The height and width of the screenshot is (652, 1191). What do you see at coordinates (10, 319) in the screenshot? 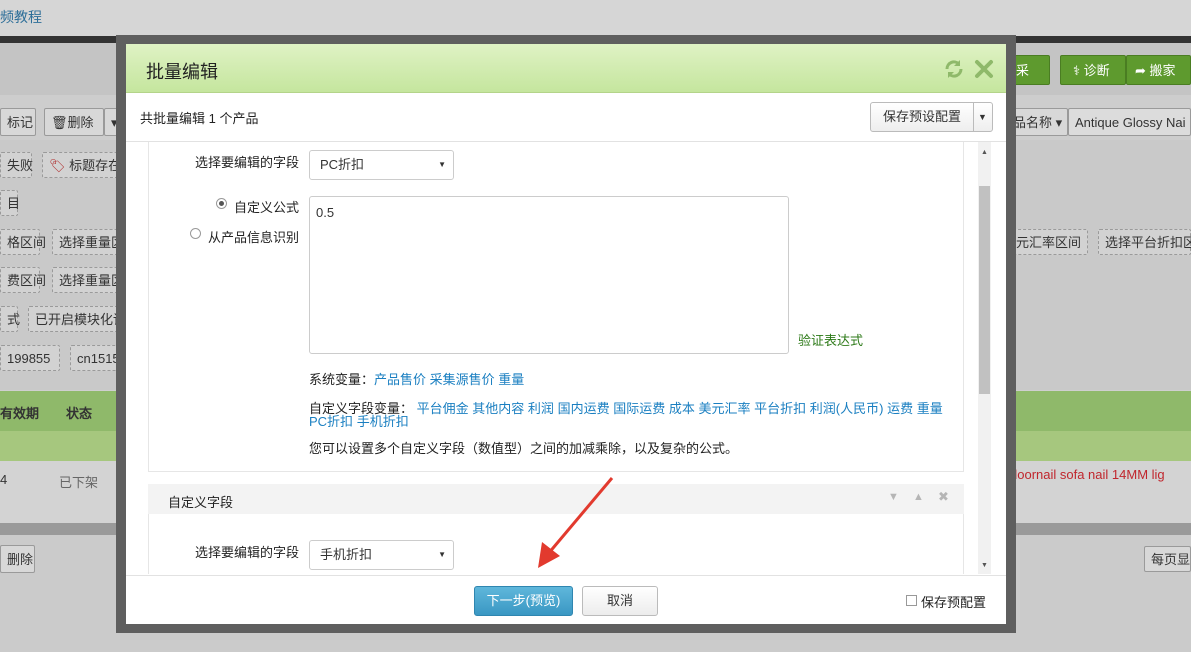
I see `filter-chip: 式` at bounding box center [10, 319].